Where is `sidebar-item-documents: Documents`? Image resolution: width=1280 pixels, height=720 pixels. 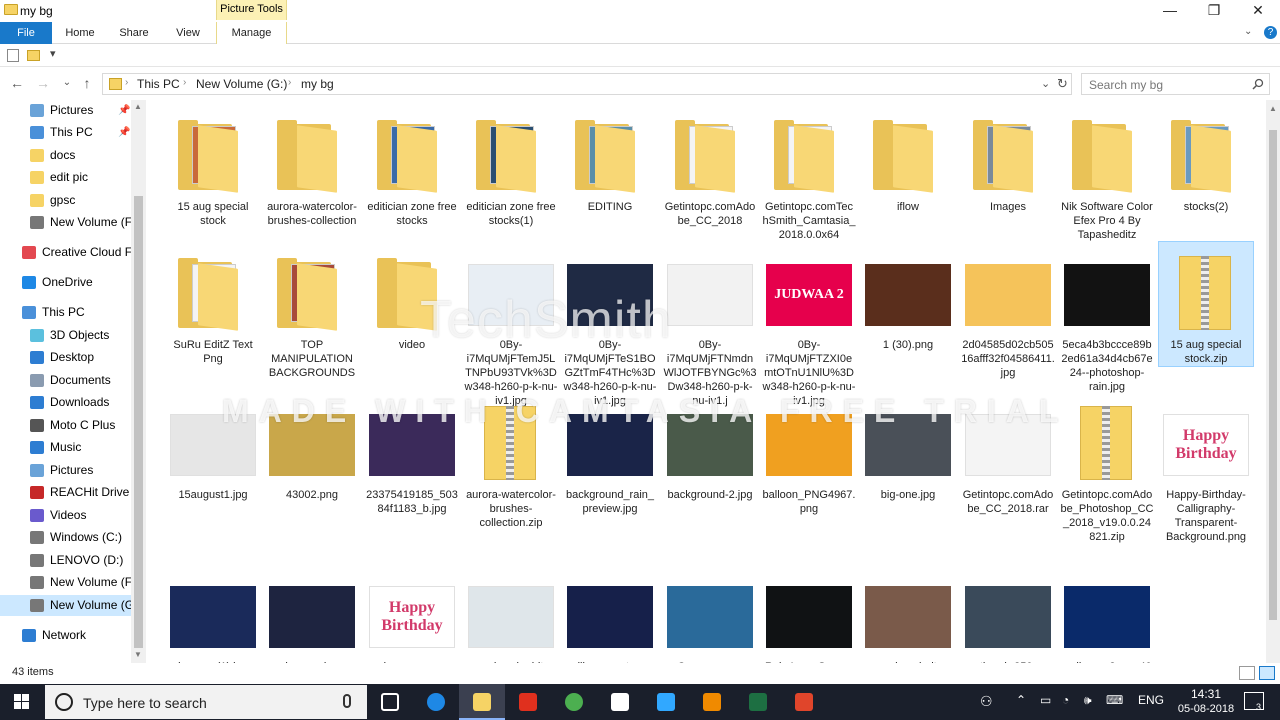 sidebar-item-documents: Documents is located at coordinates (66, 380).